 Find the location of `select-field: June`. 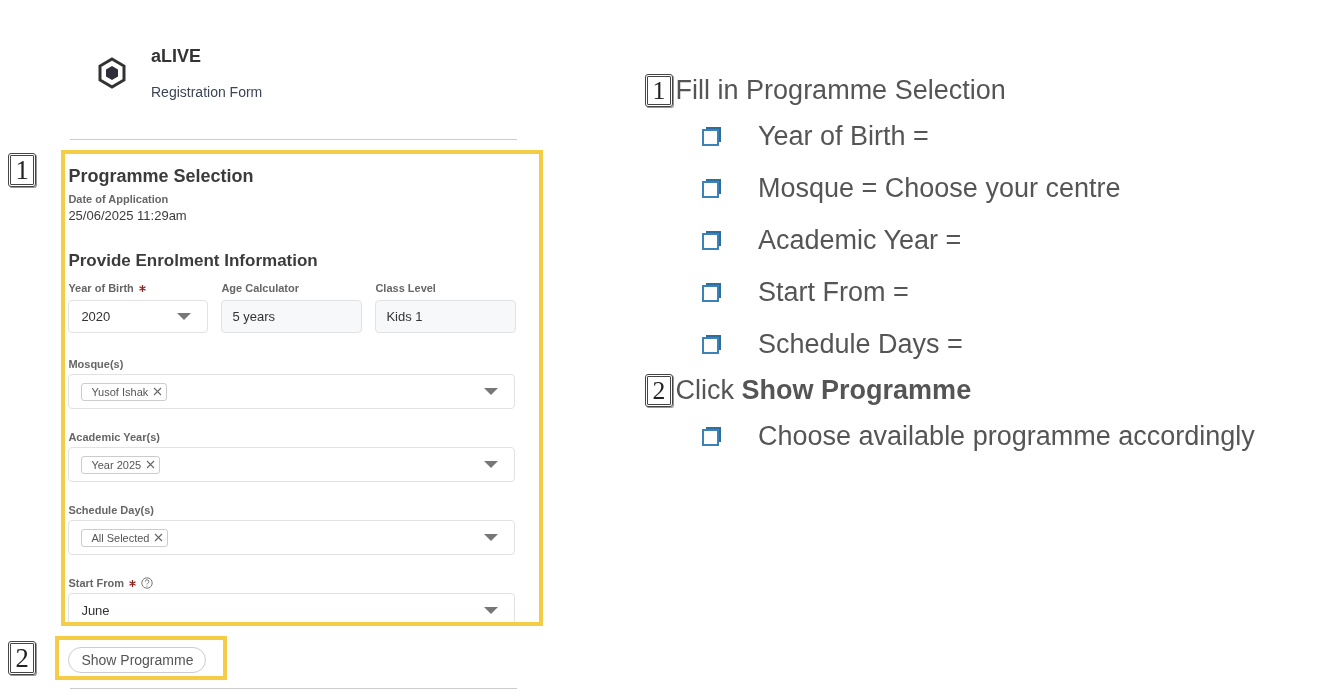

select-field: June is located at coordinates (292, 607).